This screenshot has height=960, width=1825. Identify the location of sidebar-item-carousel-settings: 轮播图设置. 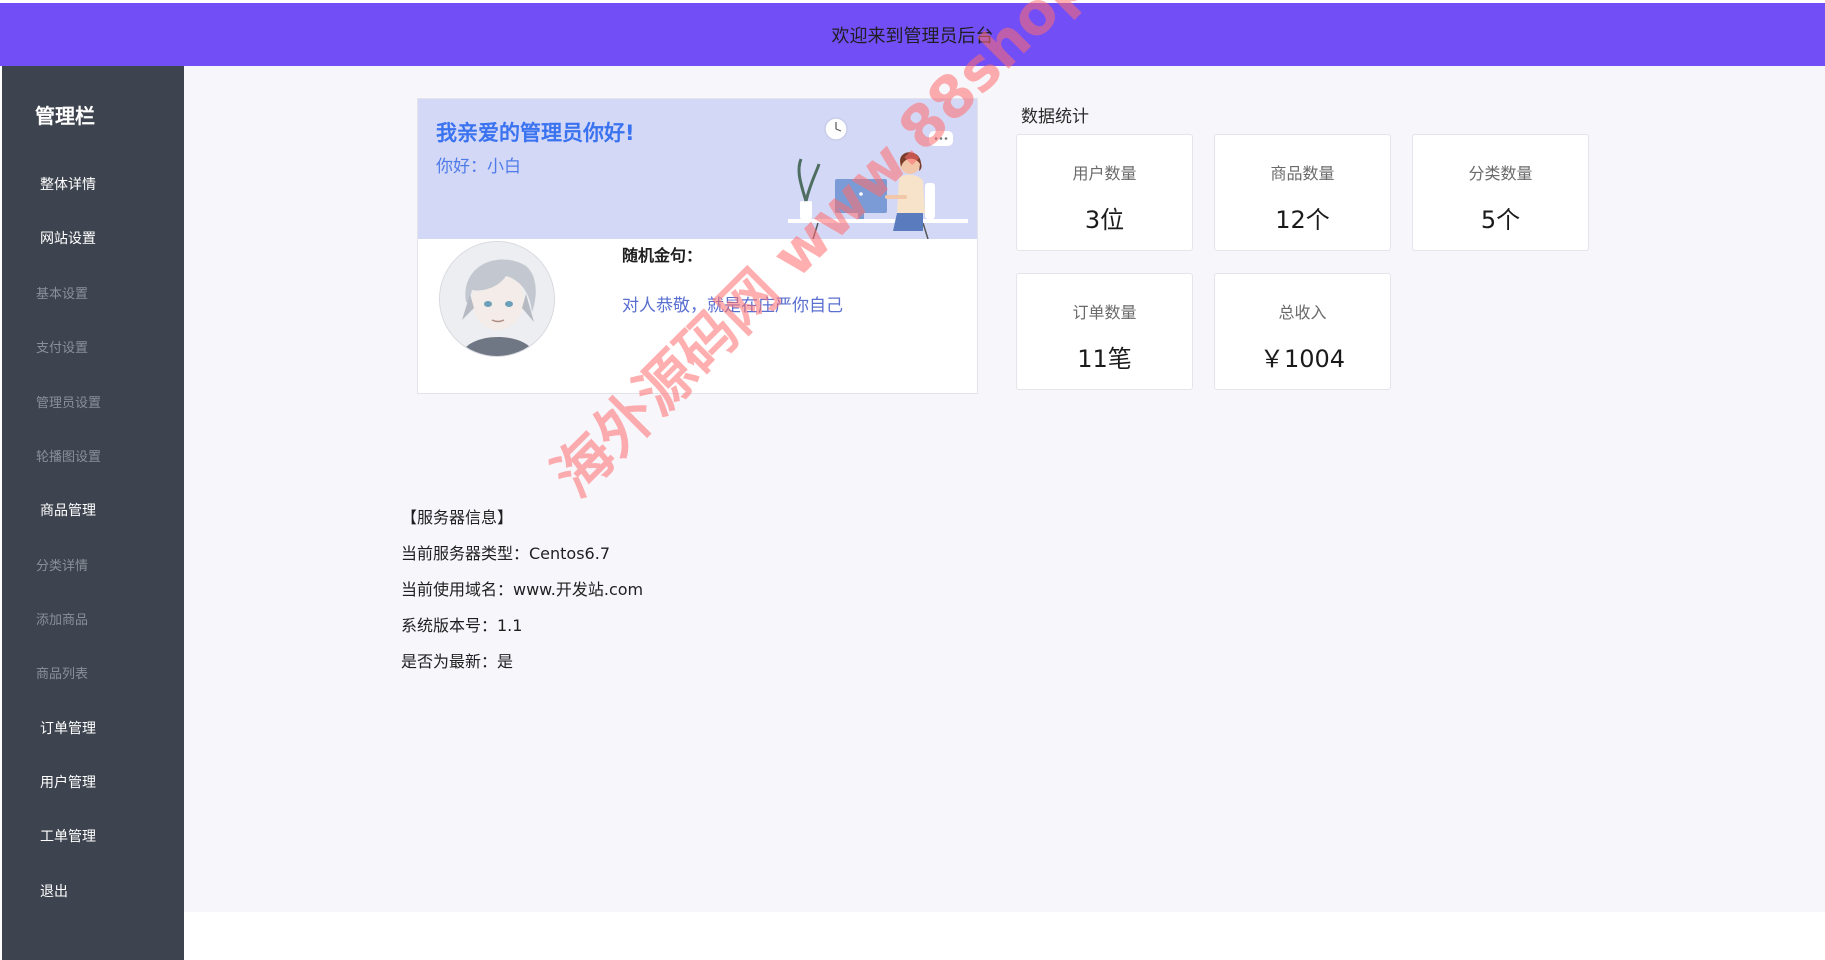
(68, 455).